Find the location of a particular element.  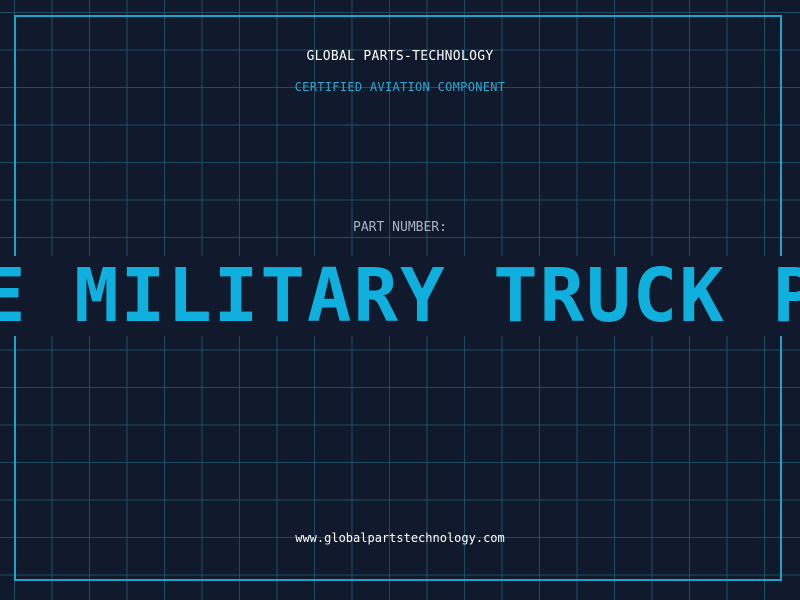

part-number-label: PART NUMBER: is located at coordinates (400, 227).